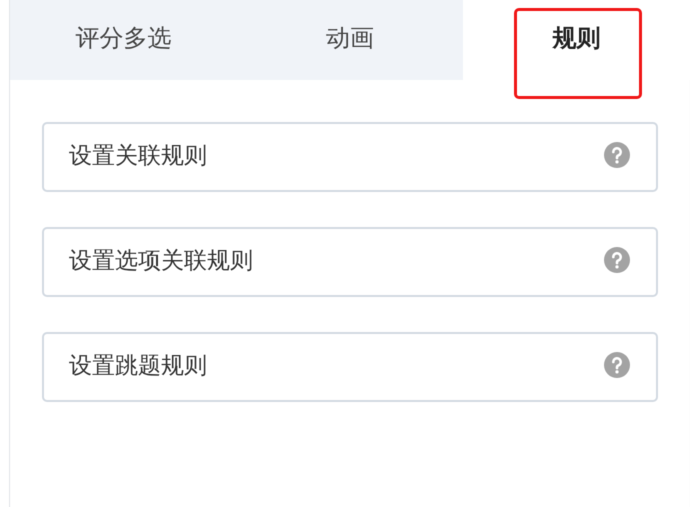 This screenshot has width=690, height=507. What do you see at coordinates (138, 156) in the screenshot?
I see `rule-label: 设置关联规则` at bounding box center [138, 156].